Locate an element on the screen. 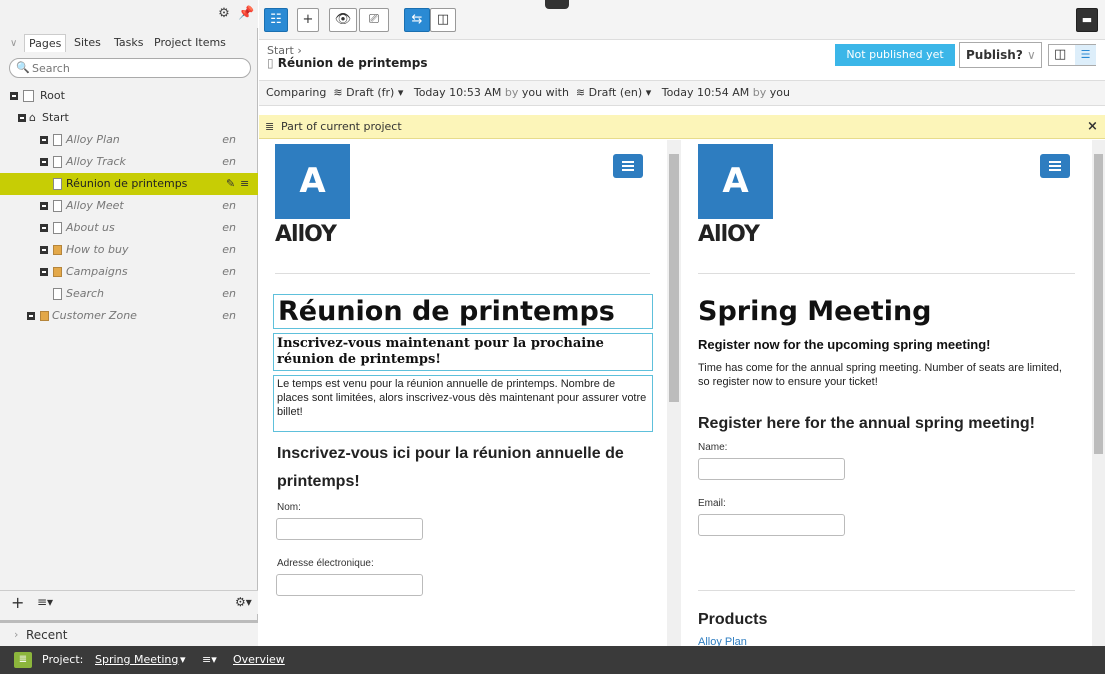 The width and height of the screenshot is (1105, 674). search-field: 🔍 is located at coordinates (130, 68).